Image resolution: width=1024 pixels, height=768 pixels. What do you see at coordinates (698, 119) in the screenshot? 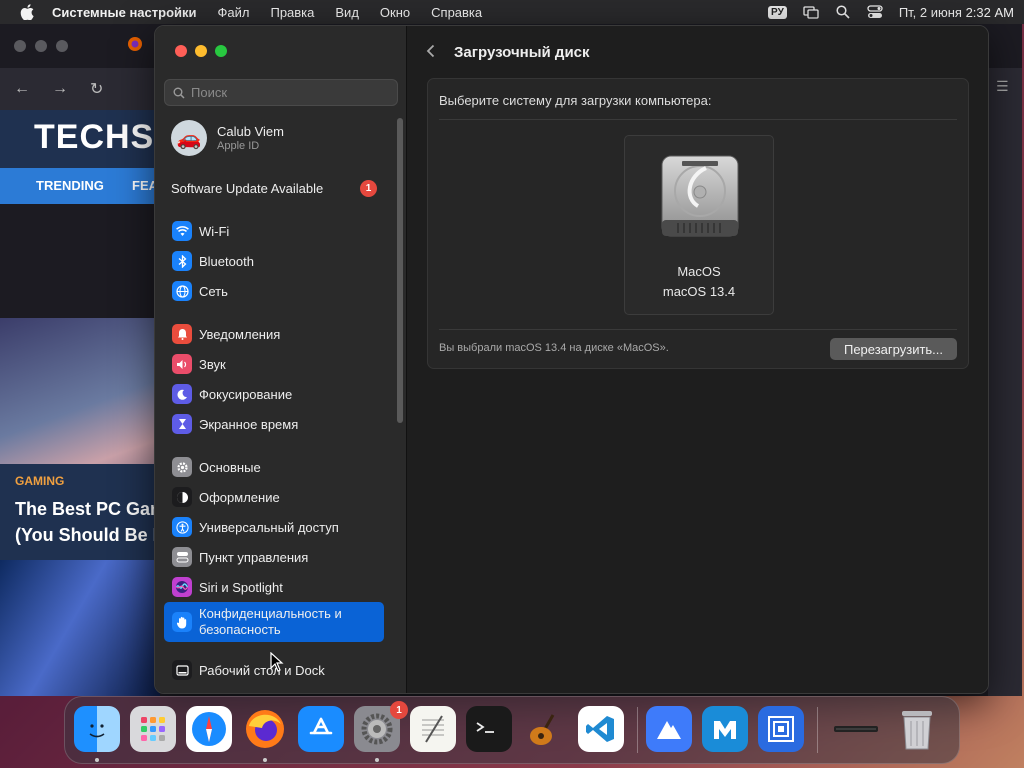
I see `panel-divider-top` at bounding box center [698, 119].